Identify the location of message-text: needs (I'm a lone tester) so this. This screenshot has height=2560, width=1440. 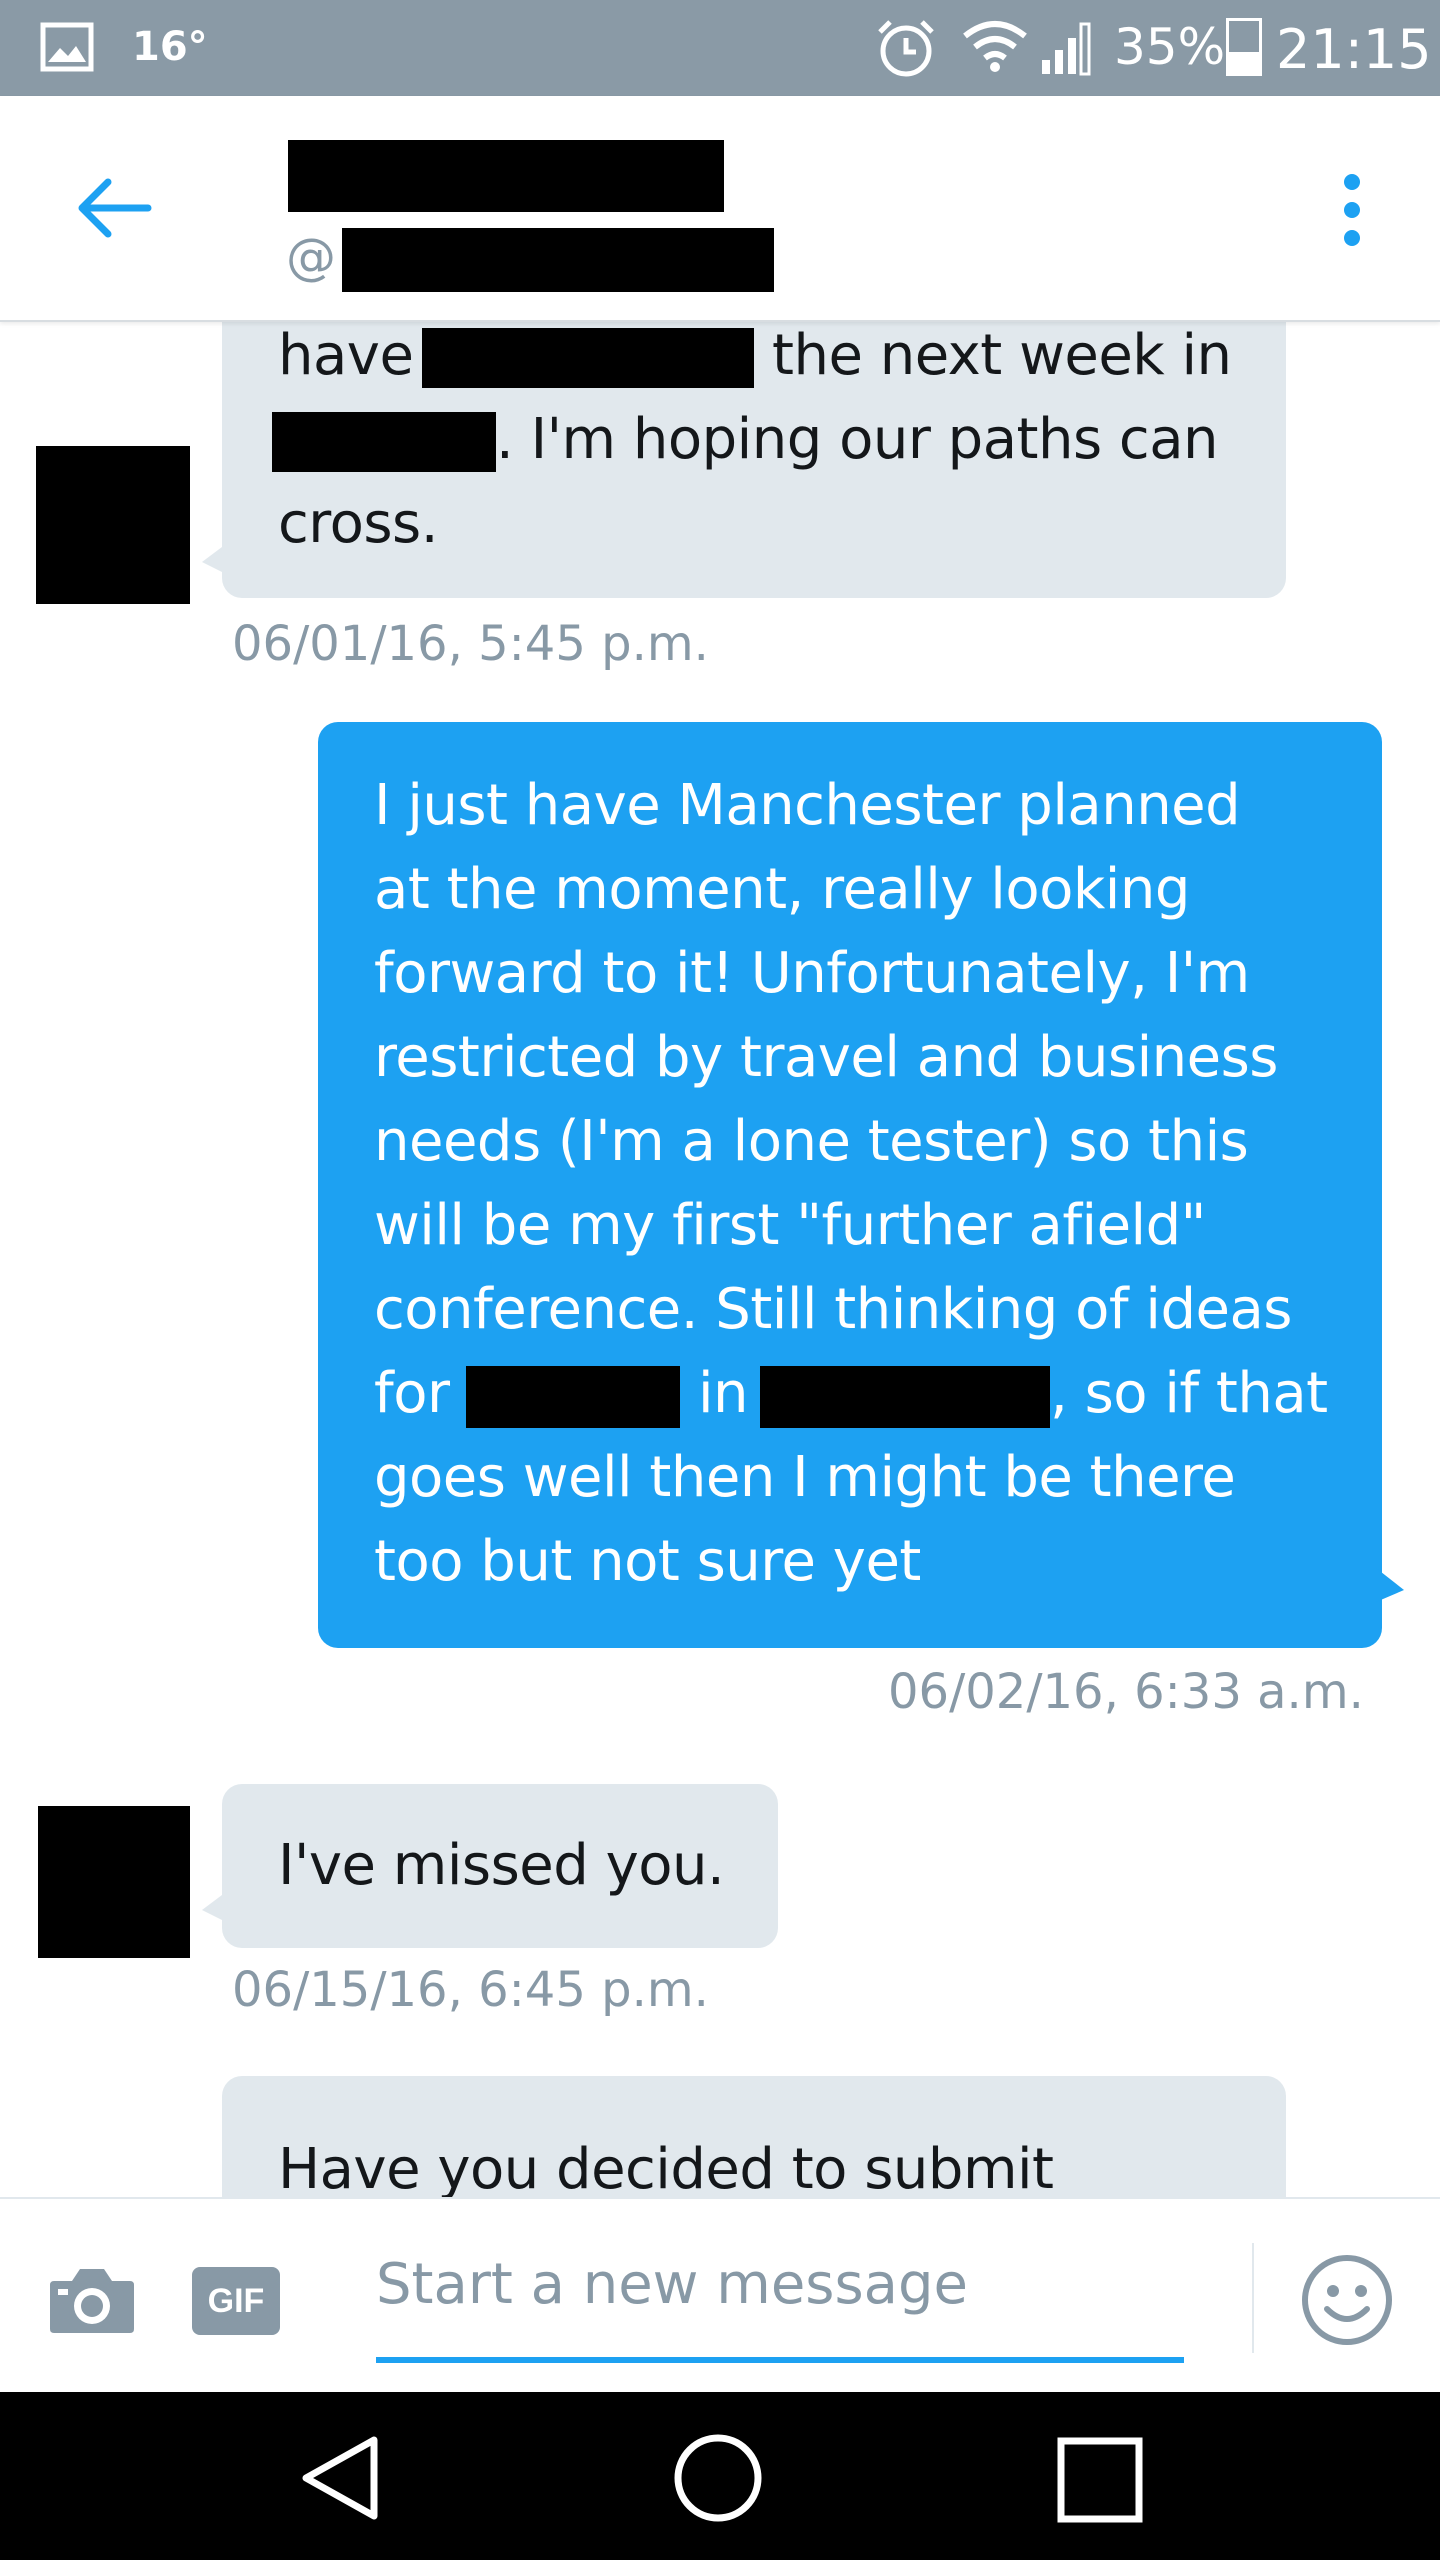
(811, 1141).